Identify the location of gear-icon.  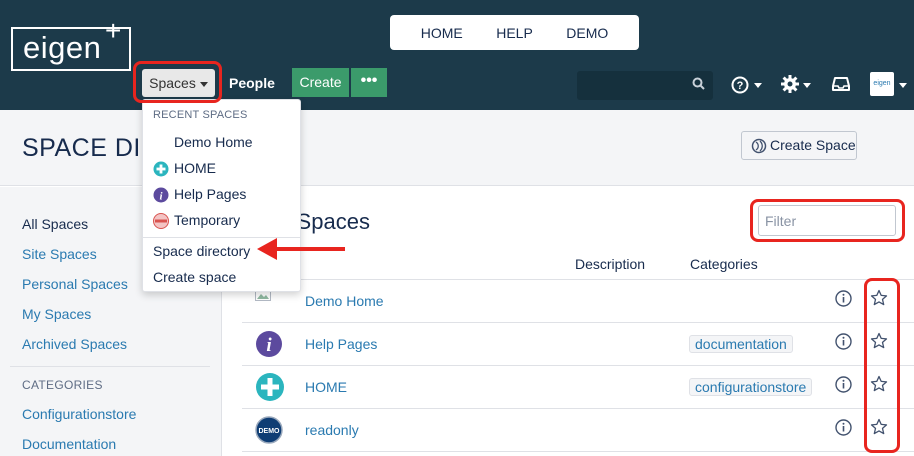
(790, 84).